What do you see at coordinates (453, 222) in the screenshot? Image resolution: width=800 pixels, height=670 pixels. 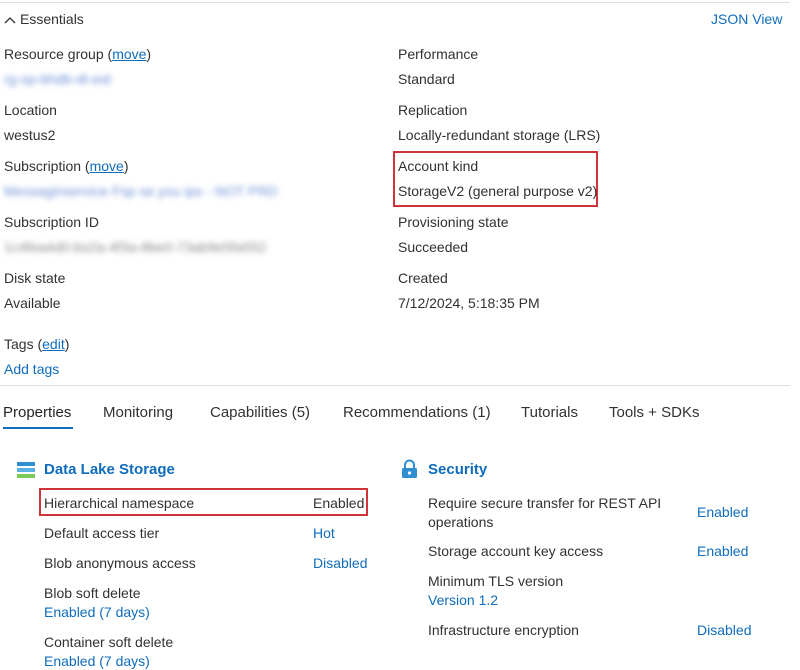 I see `provisioning-state-label: Provisioning state` at bounding box center [453, 222].